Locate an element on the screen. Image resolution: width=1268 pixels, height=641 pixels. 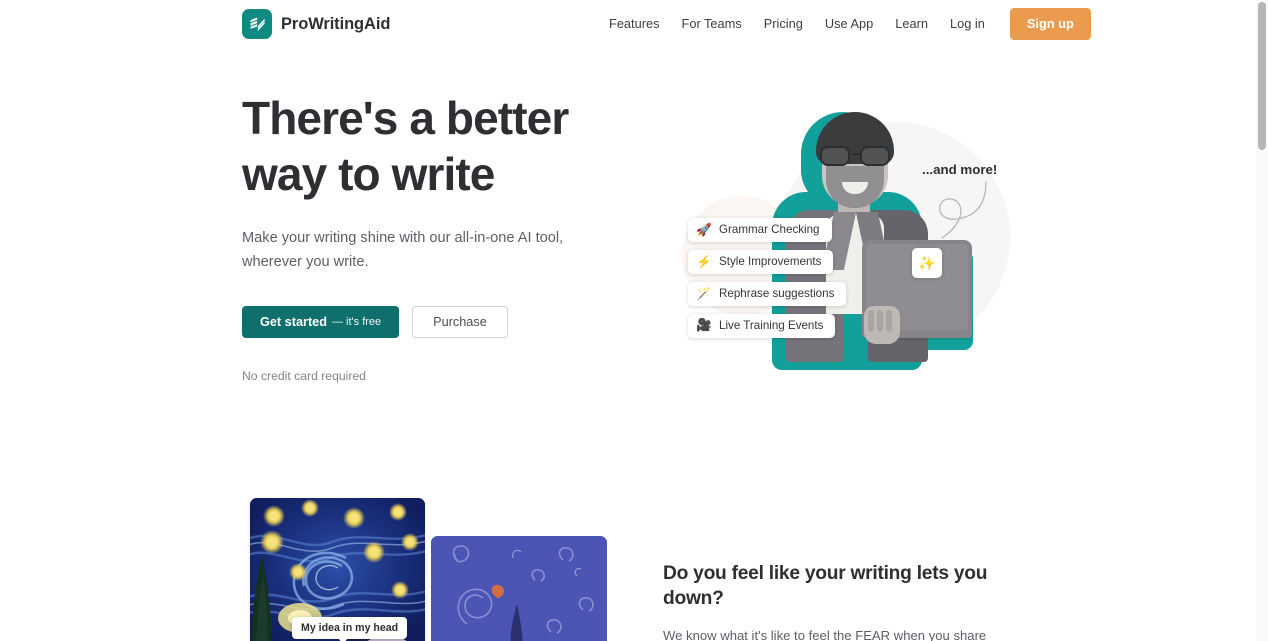
get-started-label: Get started is located at coordinates (293, 321).